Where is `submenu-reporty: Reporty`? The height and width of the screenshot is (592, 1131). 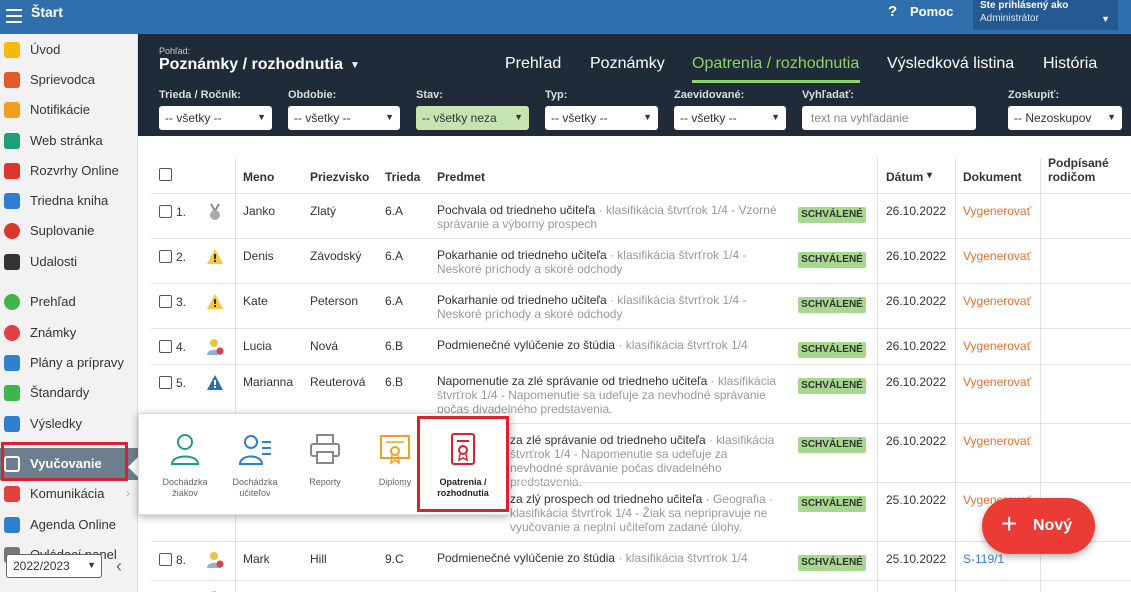 submenu-reporty: Reporty is located at coordinates (325, 460).